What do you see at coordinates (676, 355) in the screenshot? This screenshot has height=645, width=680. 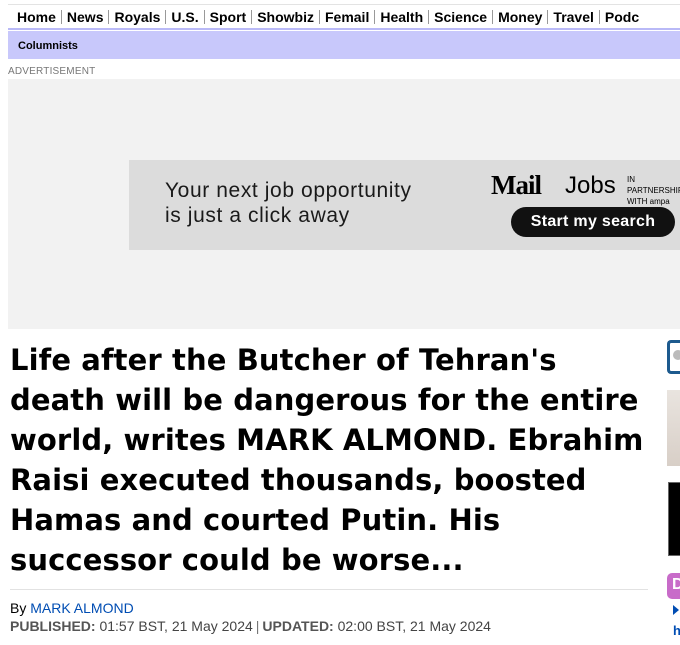 I see `radio-icon` at bounding box center [676, 355].